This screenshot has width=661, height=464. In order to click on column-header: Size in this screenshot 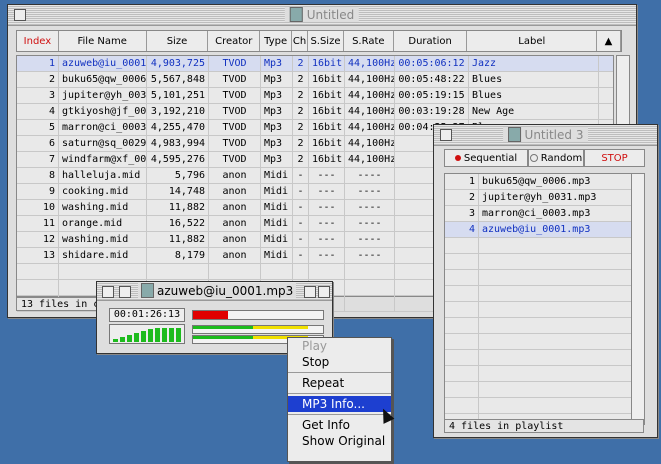, I will do `click(178, 41)`.